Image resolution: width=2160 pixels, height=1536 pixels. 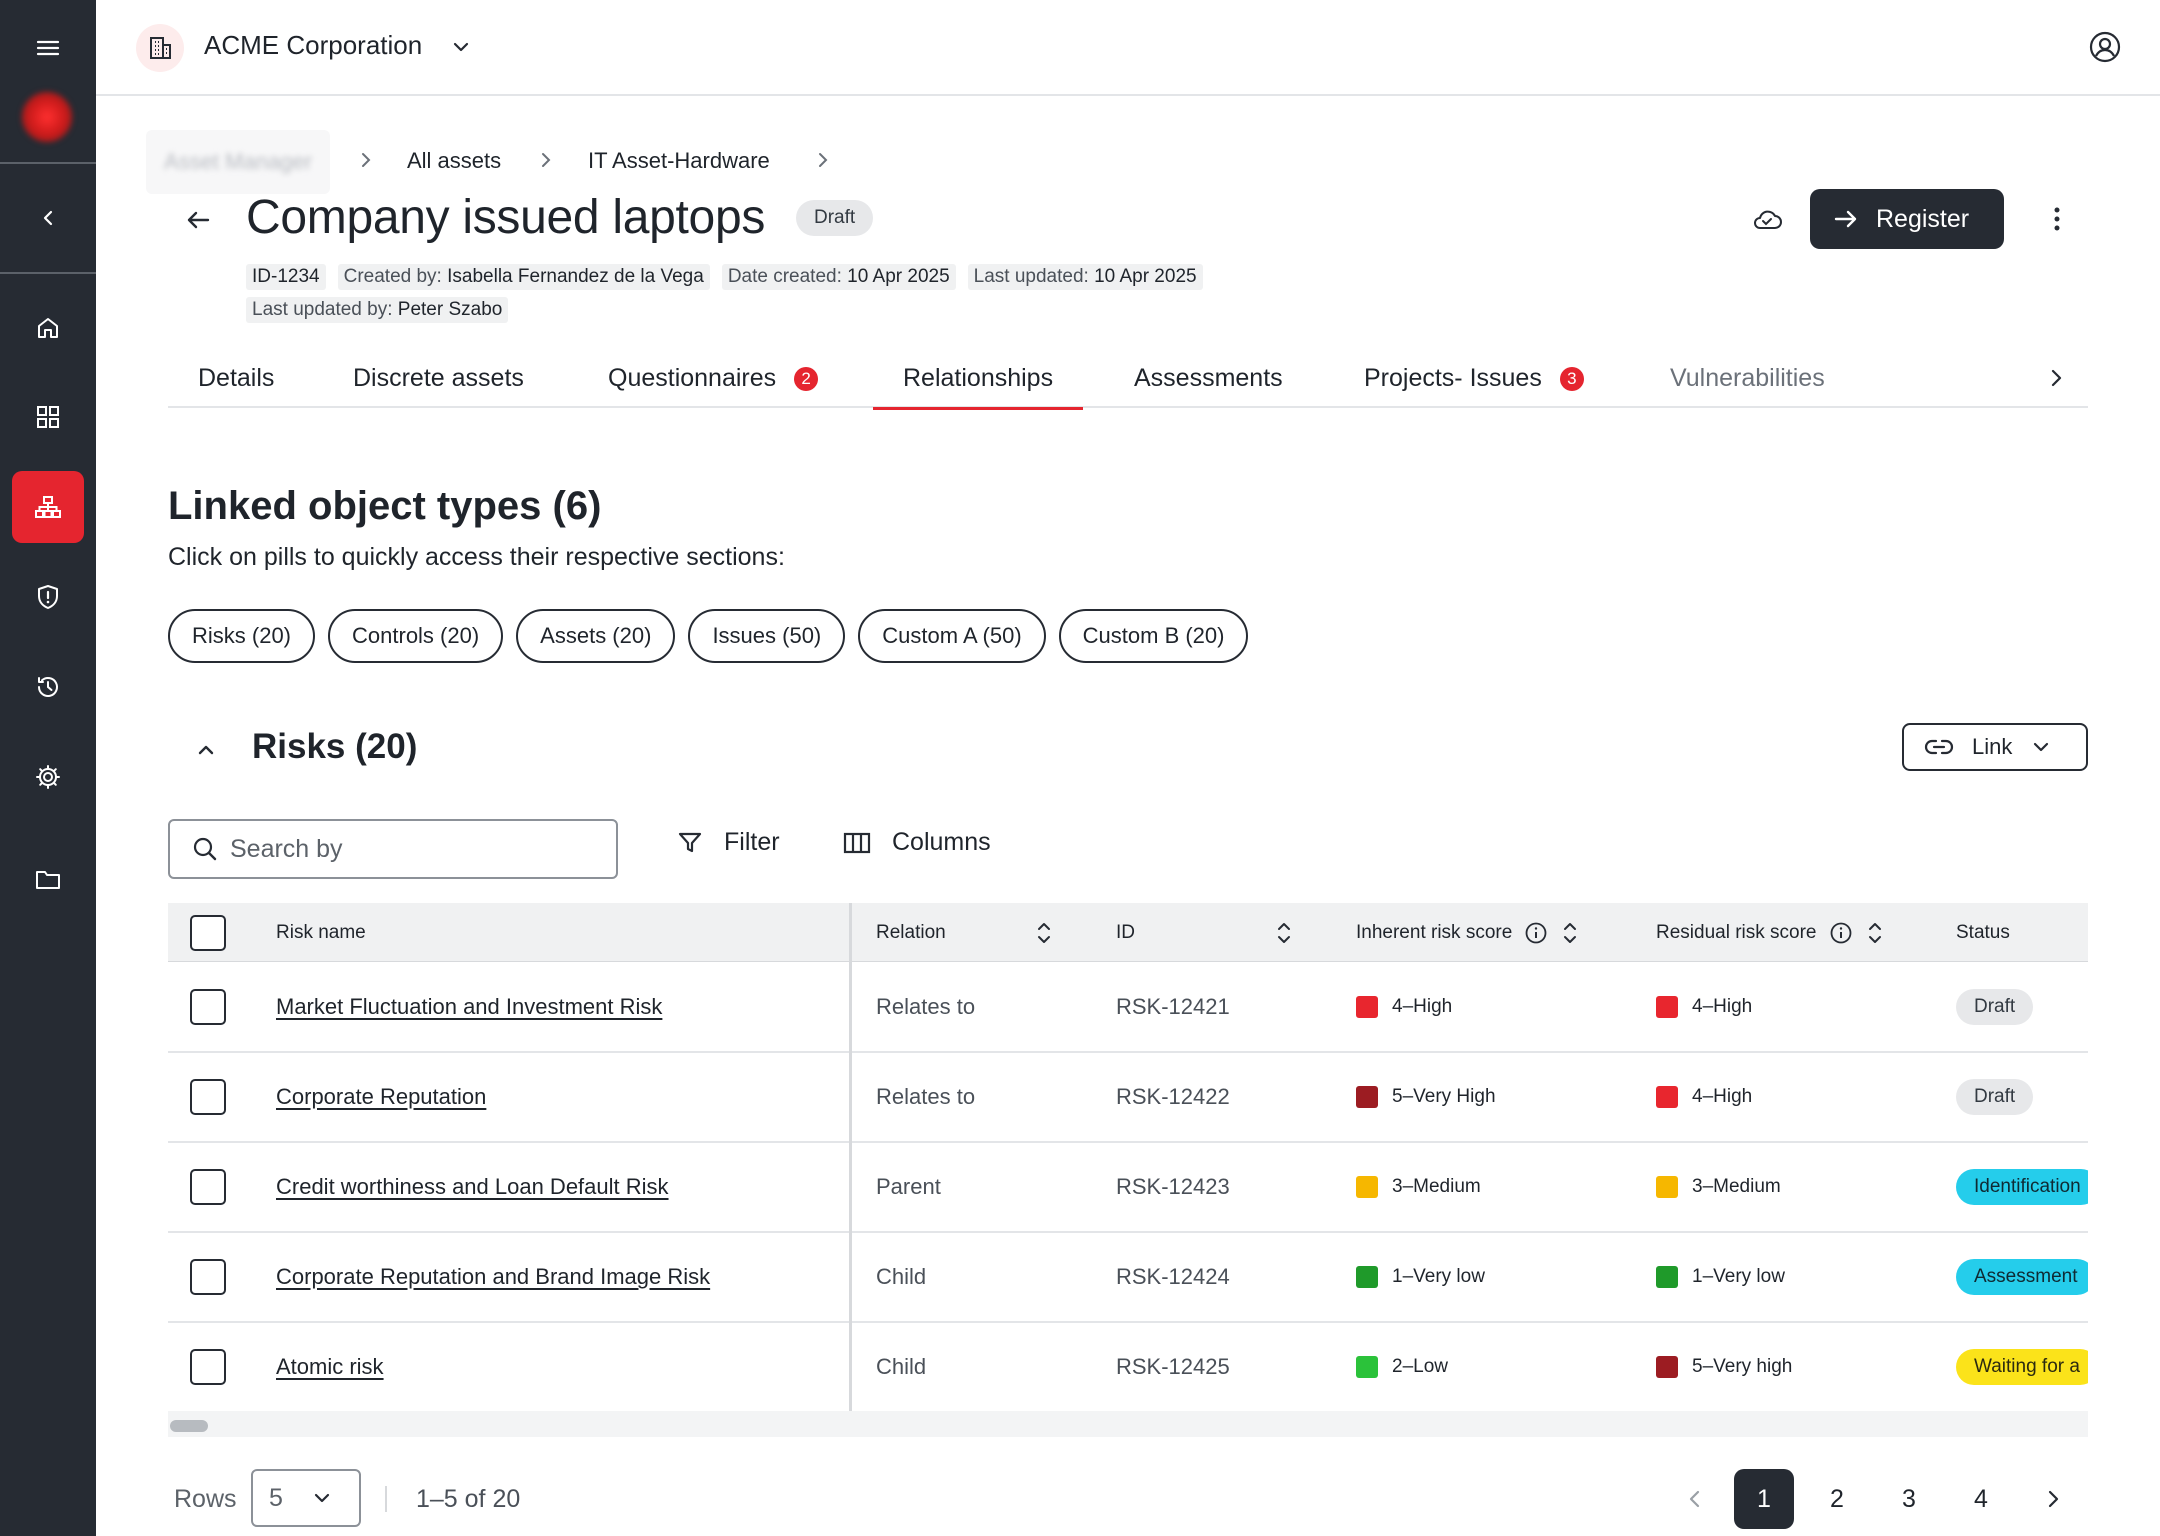 I want to click on cloud-sync-icon, so click(x=1767, y=221).